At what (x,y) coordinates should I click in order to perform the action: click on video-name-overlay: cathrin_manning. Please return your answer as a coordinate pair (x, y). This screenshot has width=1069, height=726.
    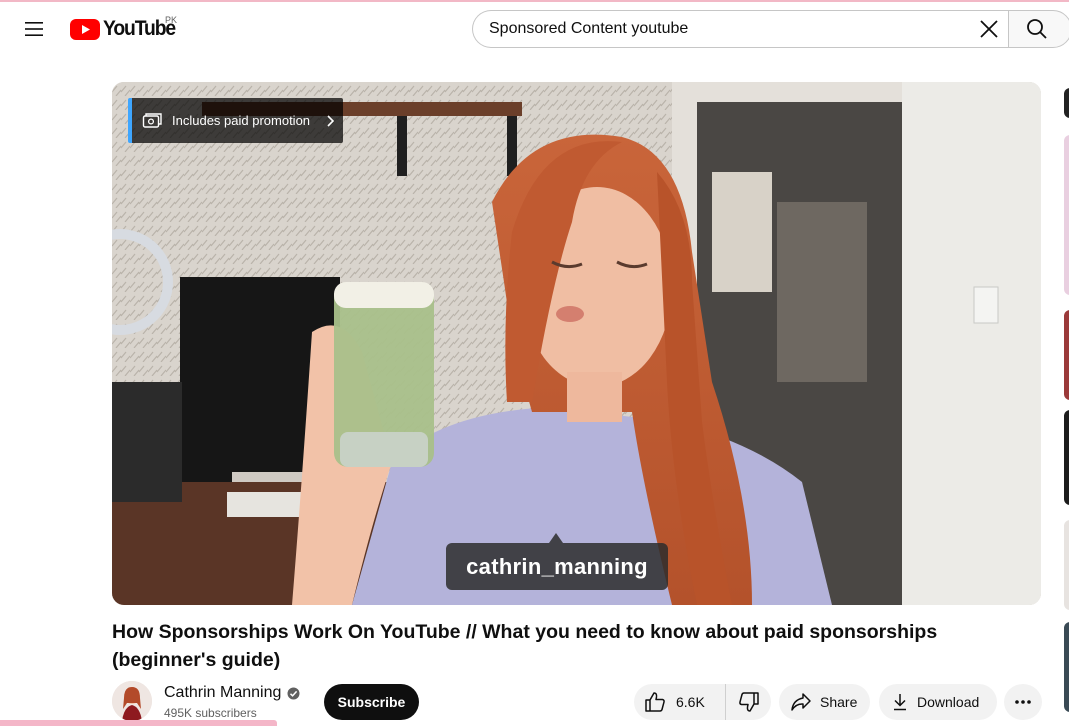
    Looking at the image, I should click on (557, 561).